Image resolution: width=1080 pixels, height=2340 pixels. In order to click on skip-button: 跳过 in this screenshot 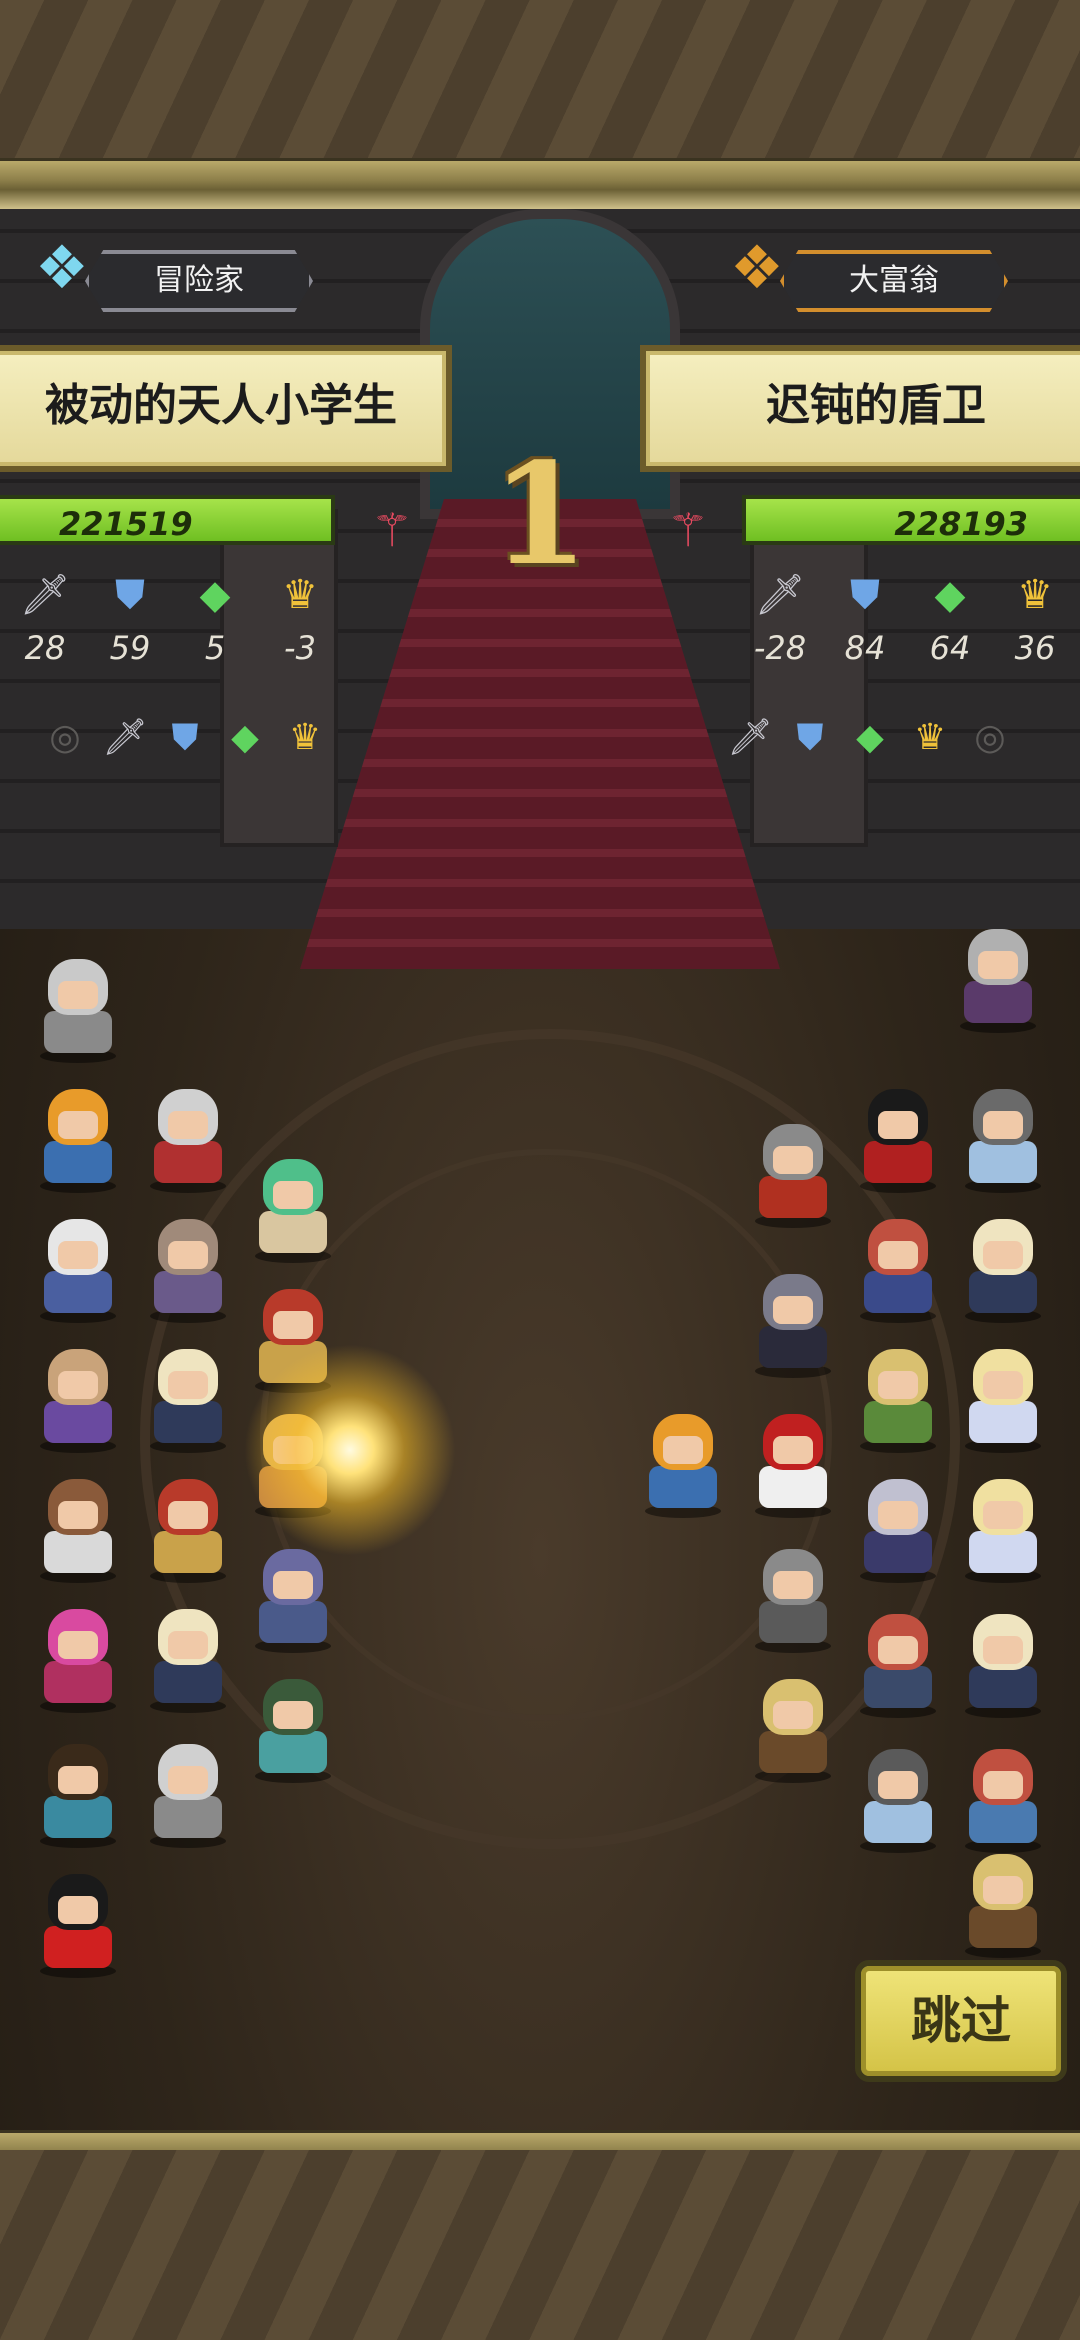, I will do `click(961, 2021)`.